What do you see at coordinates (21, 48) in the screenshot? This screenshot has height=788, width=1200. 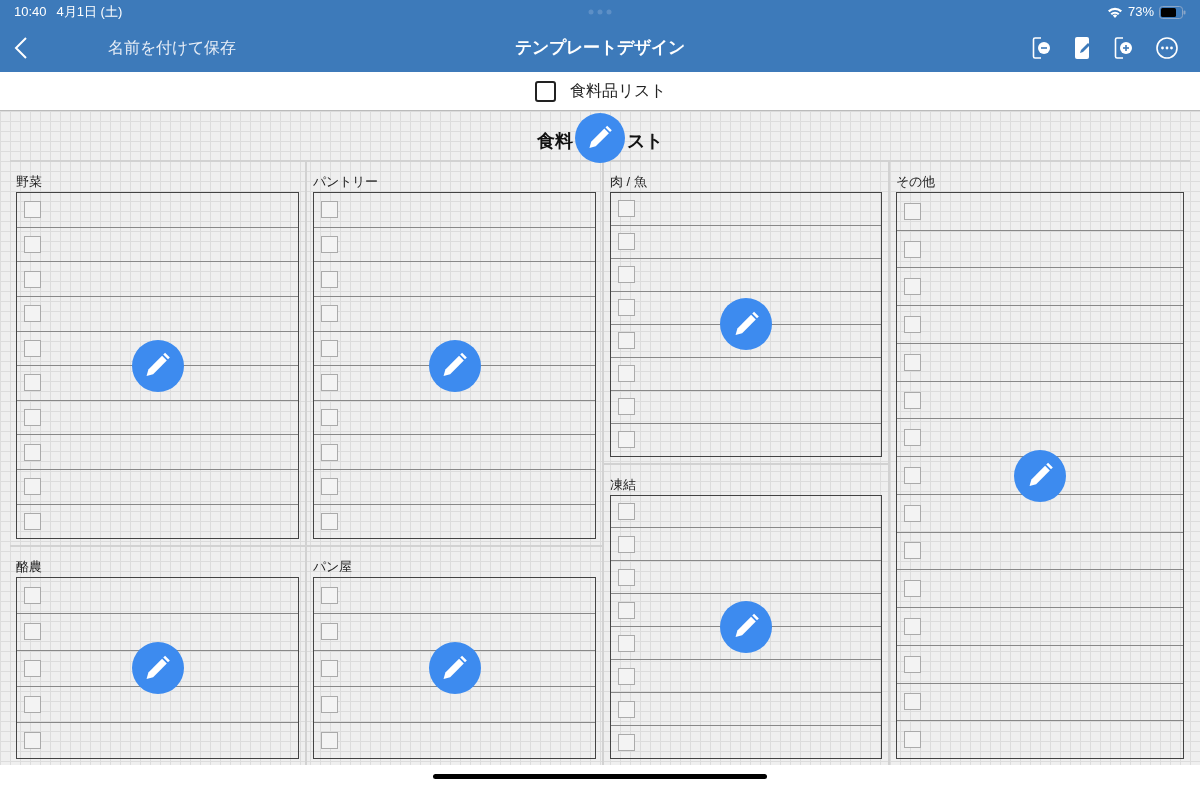 I see `back-icon` at bounding box center [21, 48].